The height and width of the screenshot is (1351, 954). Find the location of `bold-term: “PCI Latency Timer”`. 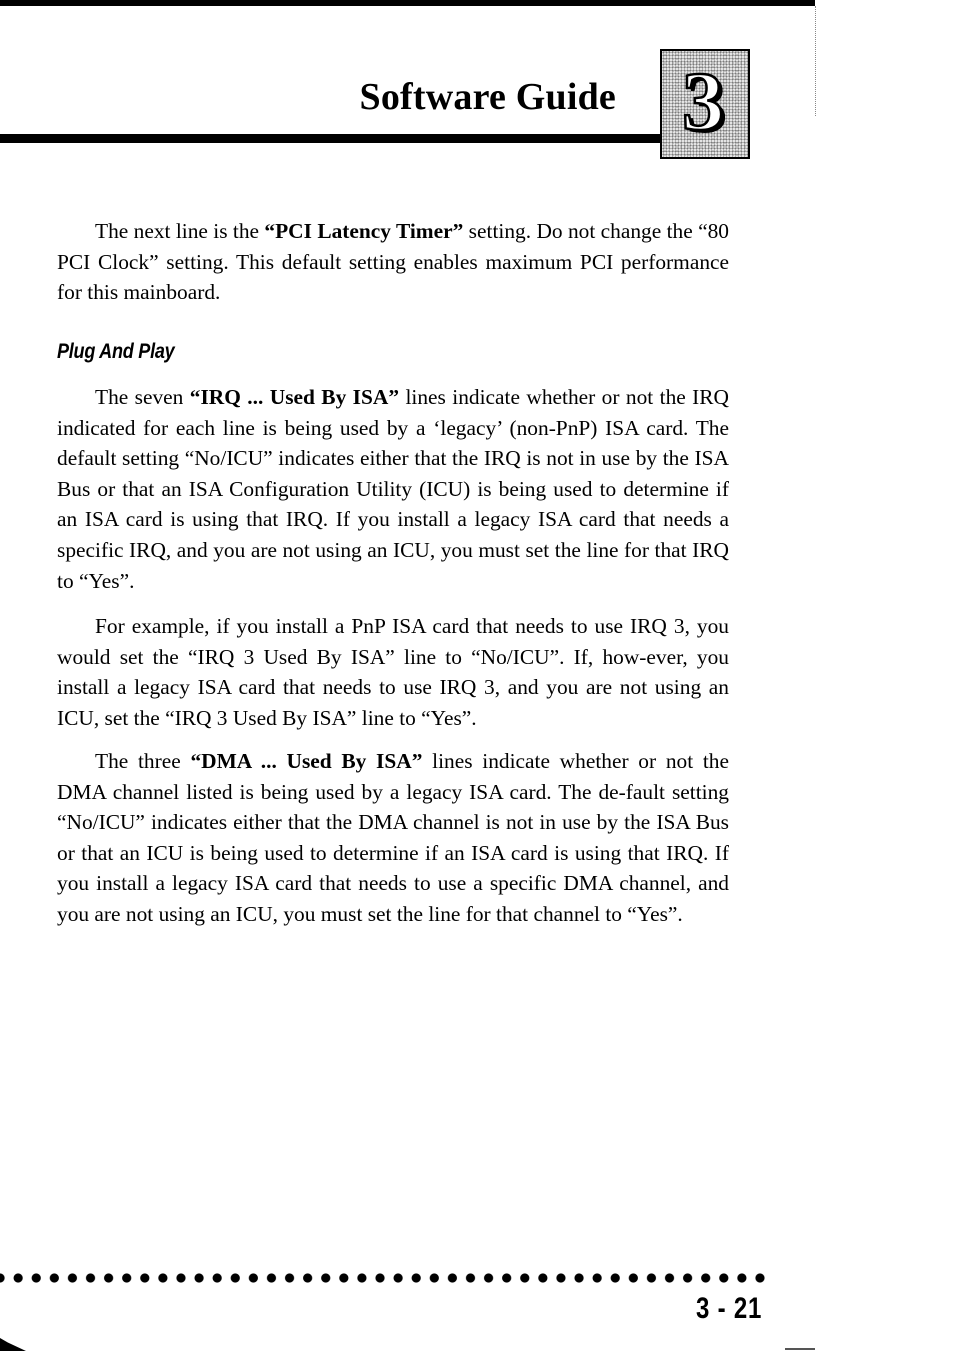

bold-term: “PCI Latency Timer” is located at coordinates (364, 231).